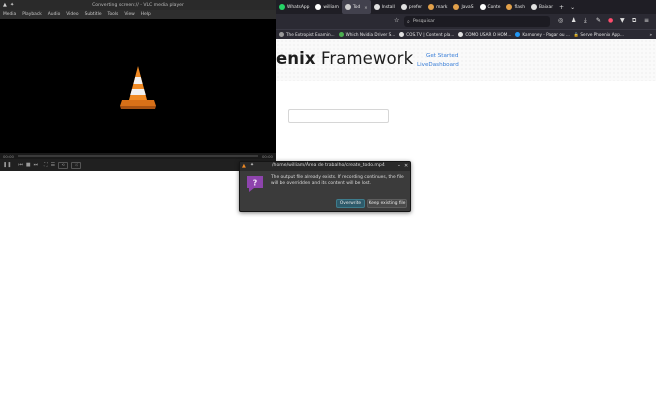  What do you see at coordinates (365, 7) in the screenshot?
I see `close-tab-icon: ✕` at bounding box center [365, 7].